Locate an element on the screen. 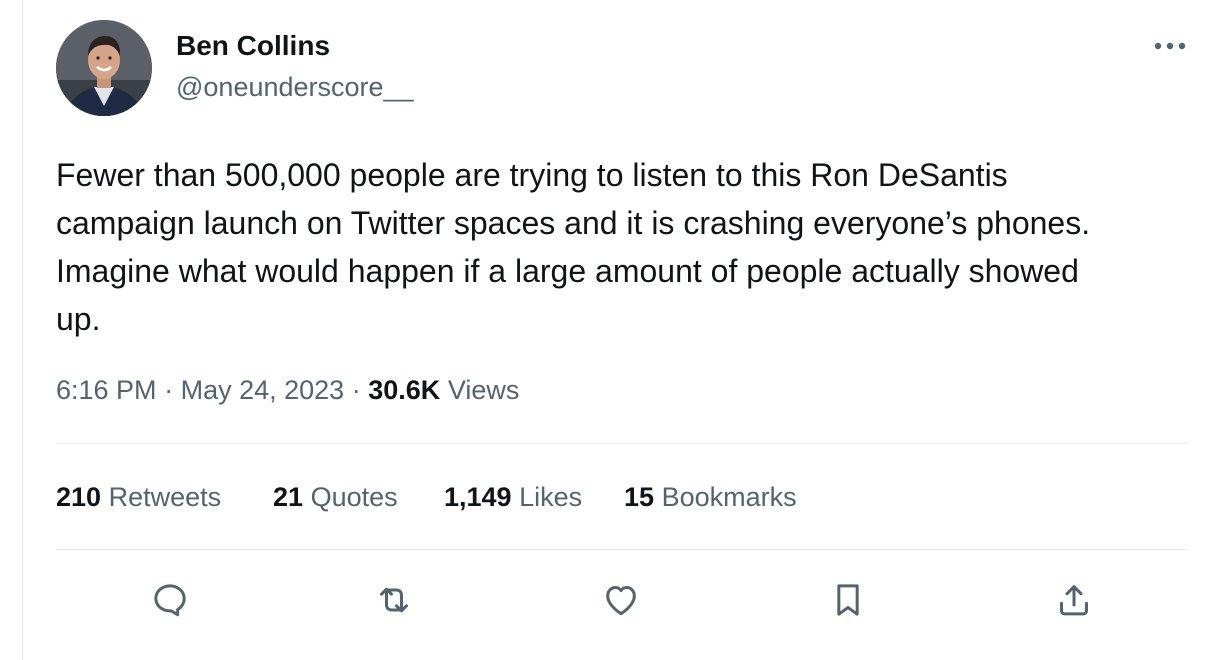 The width and height of the screenshot is (1218, 660). stat-count: 15 is located at coordinates (639, 497).